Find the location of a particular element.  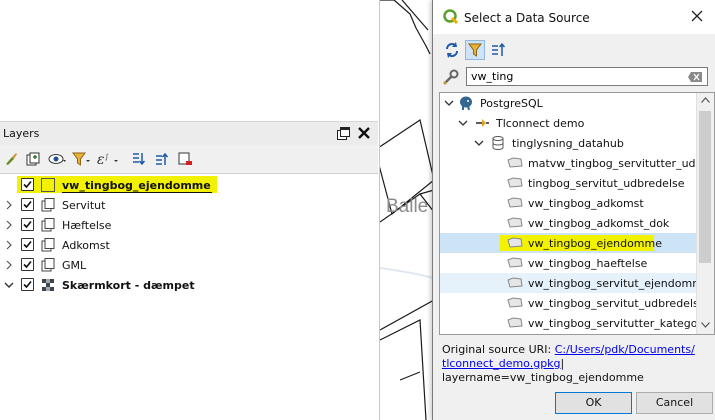

search-input is located at coordinates (587, 76).